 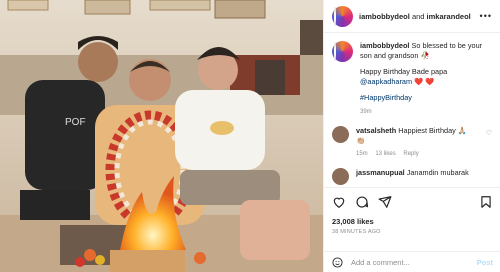 What do you see at coordinates (485, 262) in the screenshot?
I see `post-comment-button: Post` at bounding box center [485, 262].